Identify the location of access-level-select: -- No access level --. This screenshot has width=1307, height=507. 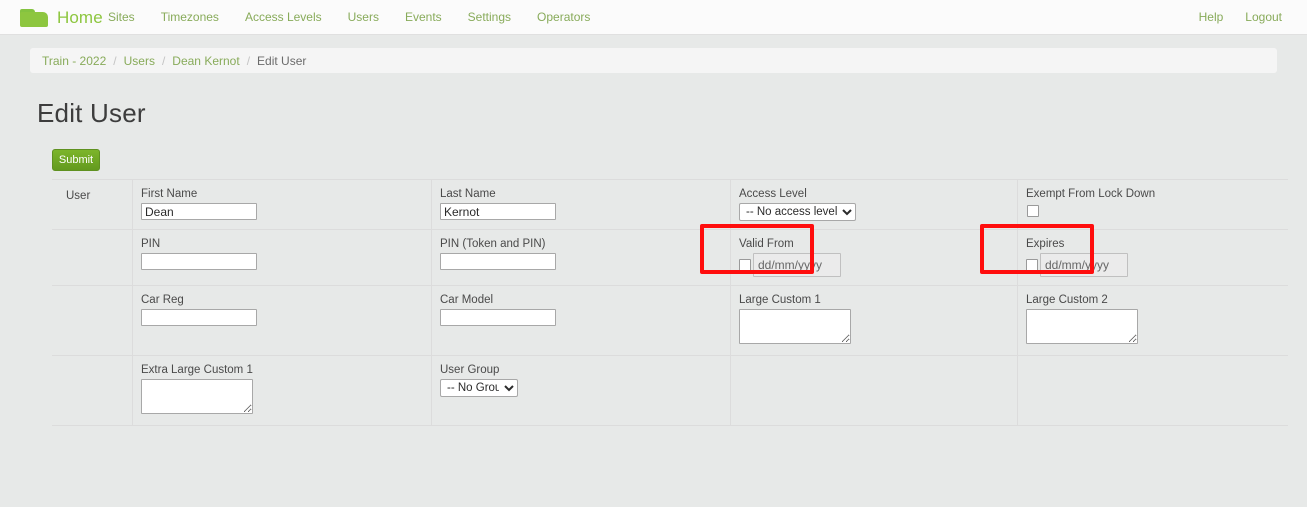
(797, 212).